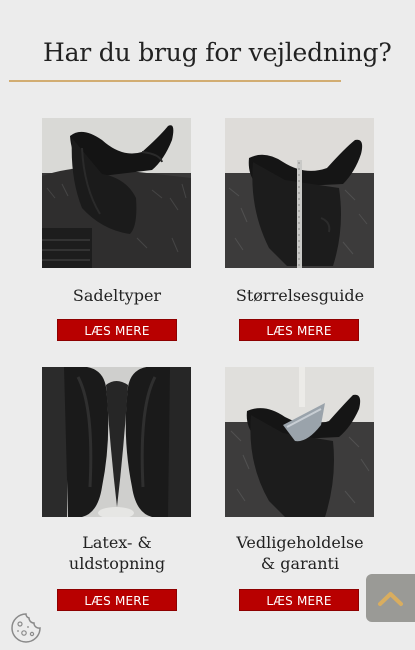 This screenshot has height=650, width=415. I want to click on card-sadeltyper: Sadeltyper LÆS MERE, so click(117, 229).